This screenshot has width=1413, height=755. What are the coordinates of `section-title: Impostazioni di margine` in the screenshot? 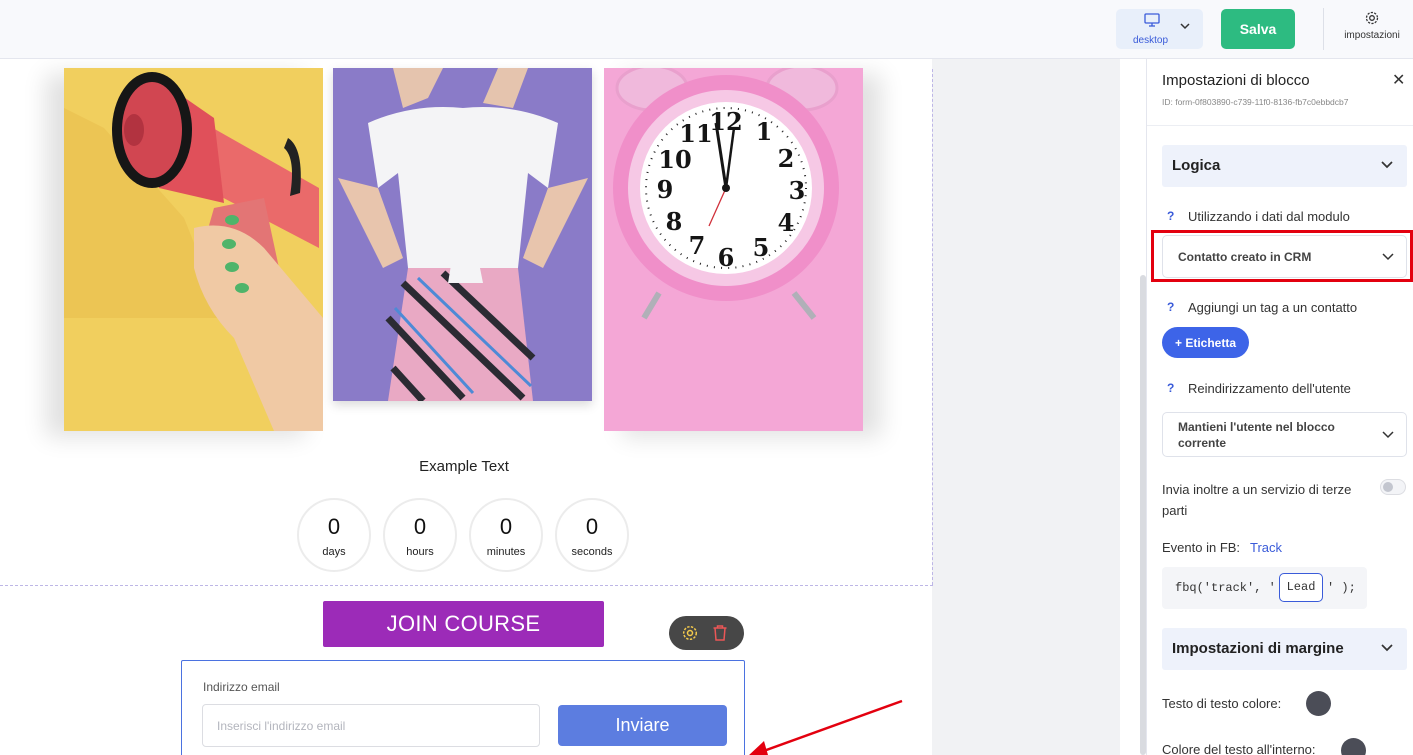 It's located at (1258, 648).